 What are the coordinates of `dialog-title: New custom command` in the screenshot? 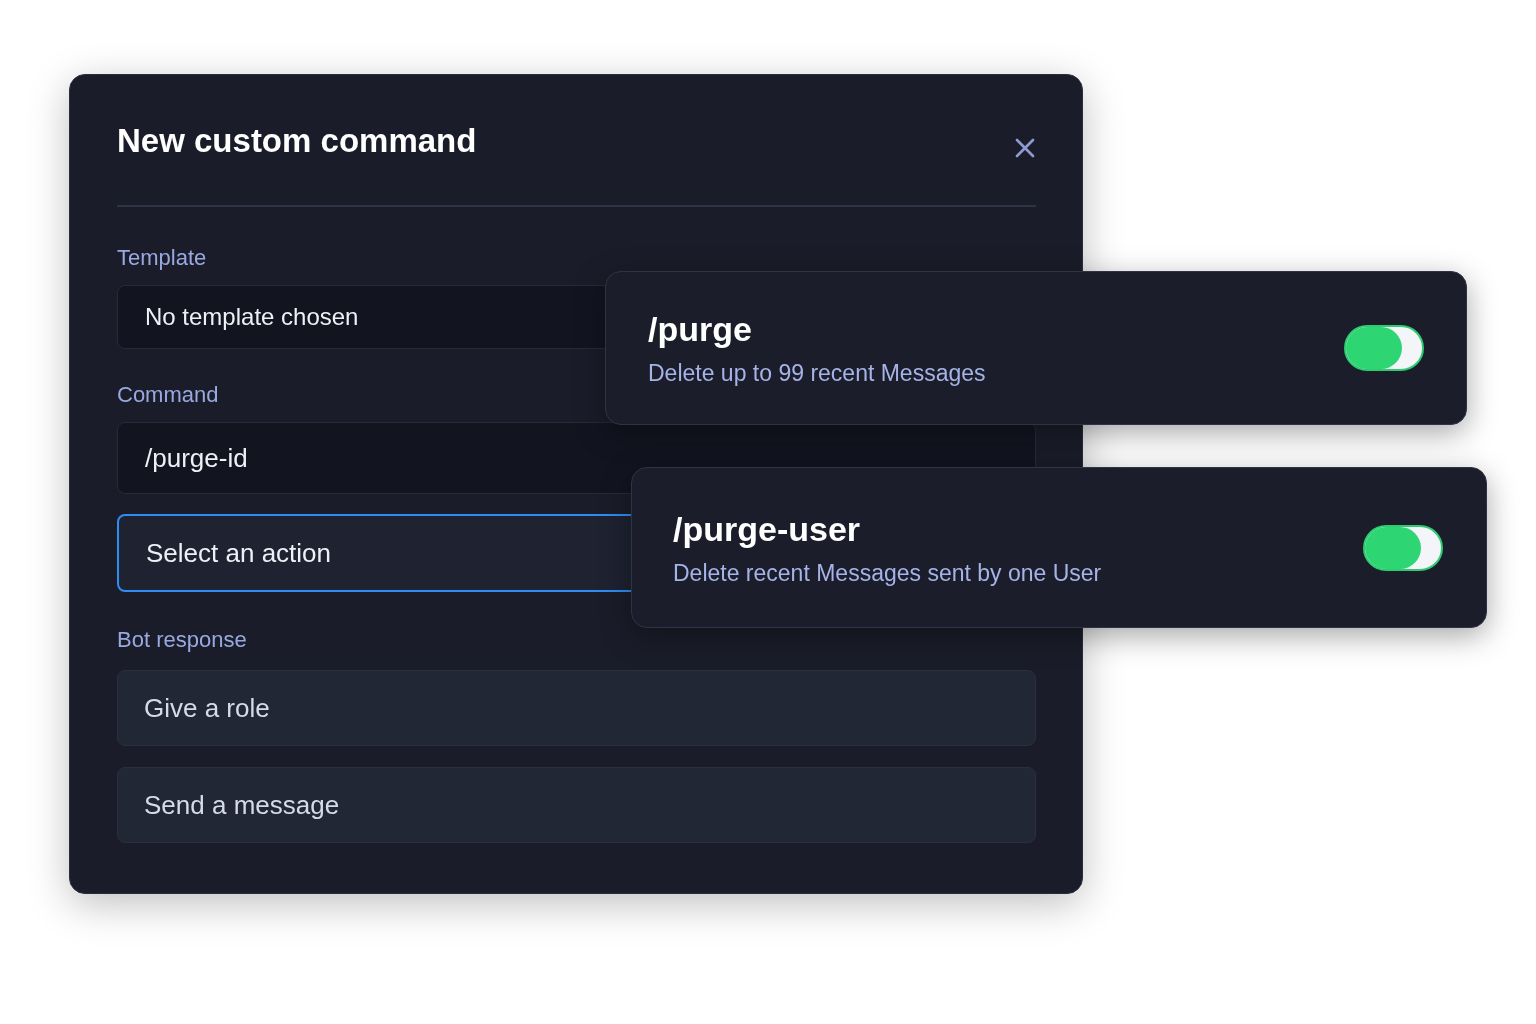 It's located at (297, 141).